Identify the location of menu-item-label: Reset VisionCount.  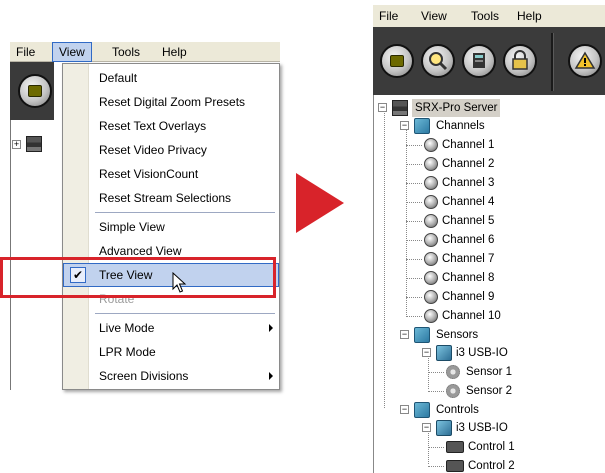
(149, 174).